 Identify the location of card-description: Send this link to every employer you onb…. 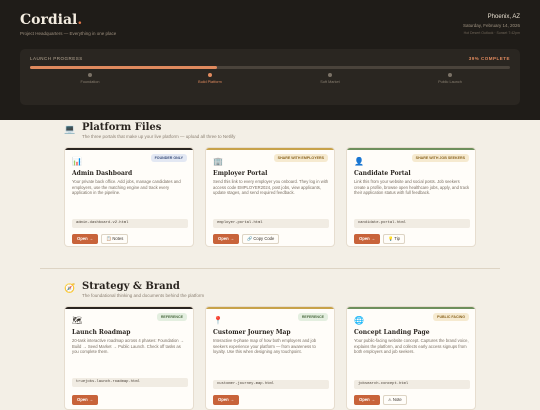
(271, 187).